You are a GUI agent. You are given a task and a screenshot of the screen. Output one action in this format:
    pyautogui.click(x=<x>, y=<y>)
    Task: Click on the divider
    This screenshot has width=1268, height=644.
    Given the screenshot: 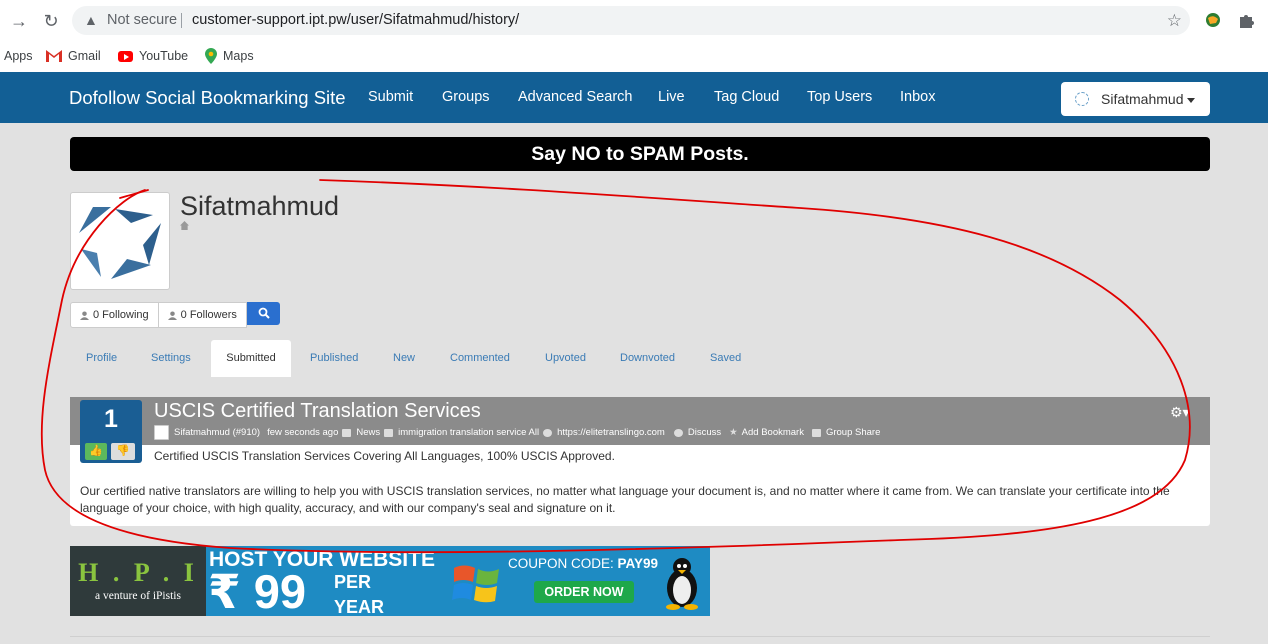 What is the action you would take?
    pyautogui.click(x=640, y=636)
    